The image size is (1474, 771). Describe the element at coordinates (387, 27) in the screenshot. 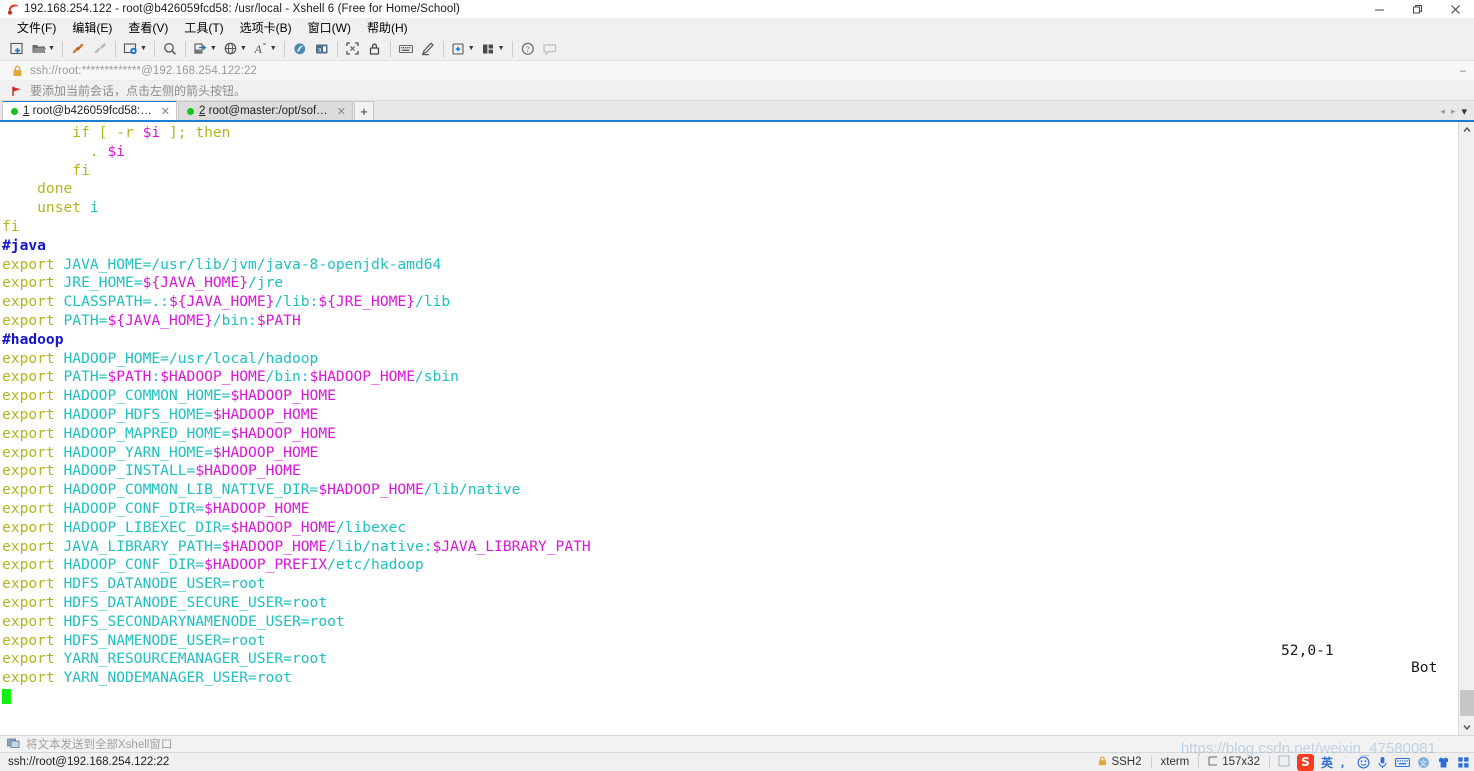

I see `menu-help: 帮助(H)` at that location.